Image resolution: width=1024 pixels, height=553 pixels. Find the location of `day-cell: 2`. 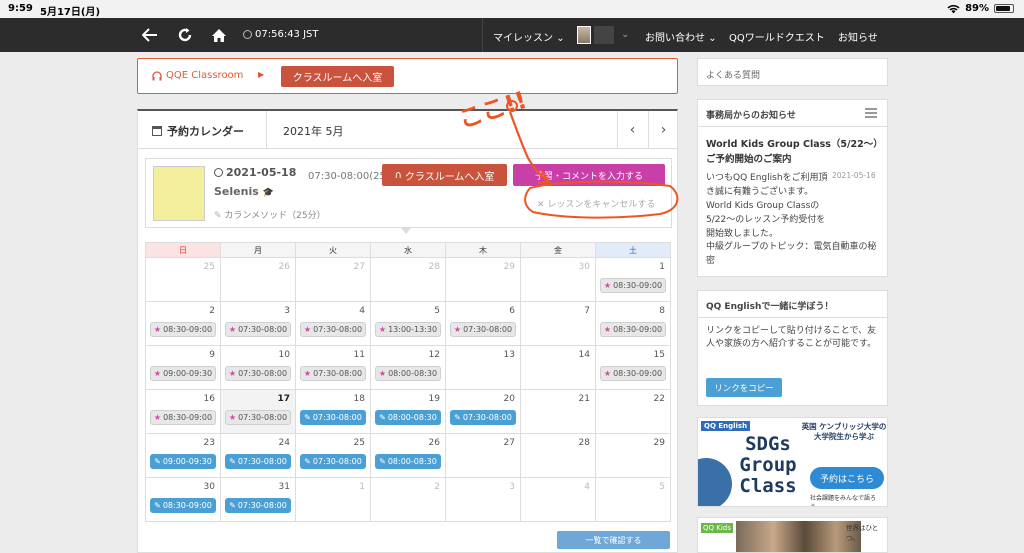

day-cell: 2 is located at coordinates (408, 499).